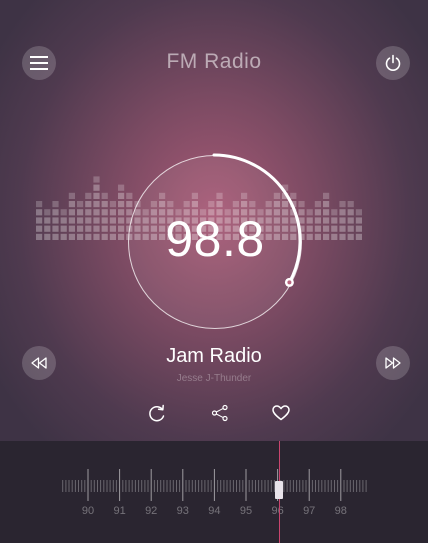 This screenshot has width=428, height=543. I want to click on tuner-label: 95, so click(246, 511).